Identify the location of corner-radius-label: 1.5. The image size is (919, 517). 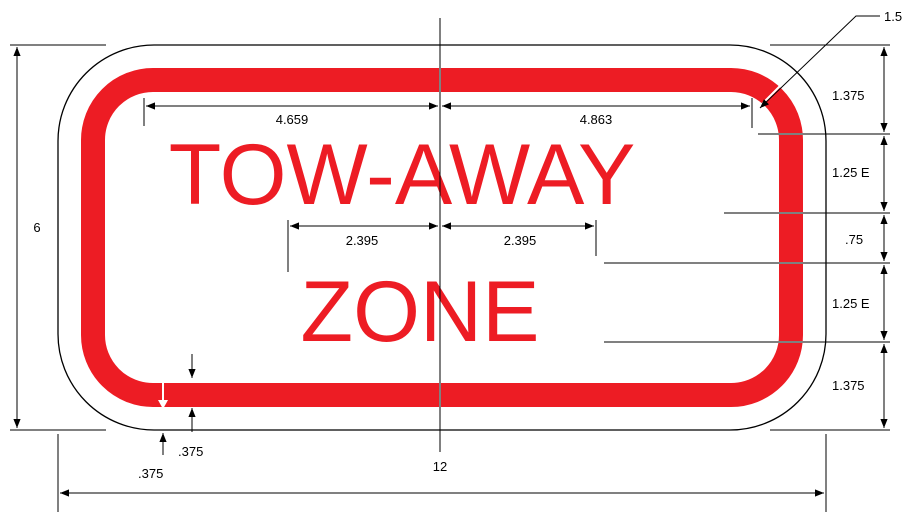
(893, 16).